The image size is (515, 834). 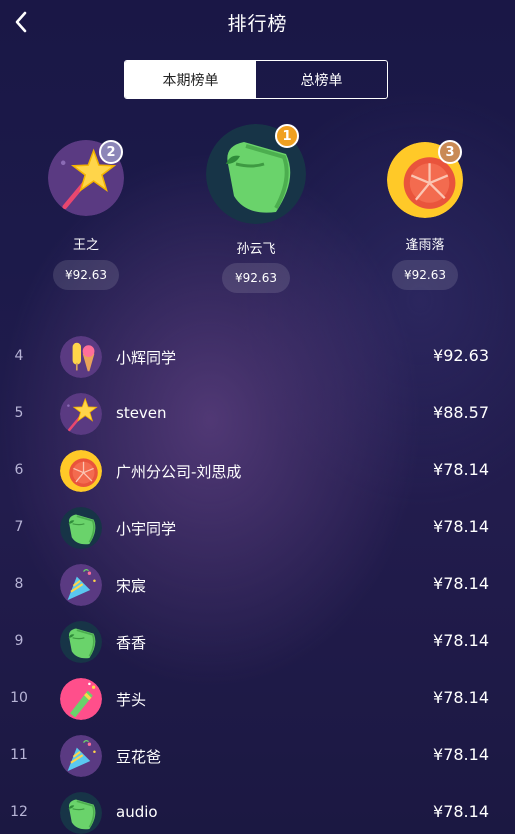 What do you see at coordinates (131, 700) in the screenshot?
I see `user-name: 芋头` at bounding box center [131, 700].